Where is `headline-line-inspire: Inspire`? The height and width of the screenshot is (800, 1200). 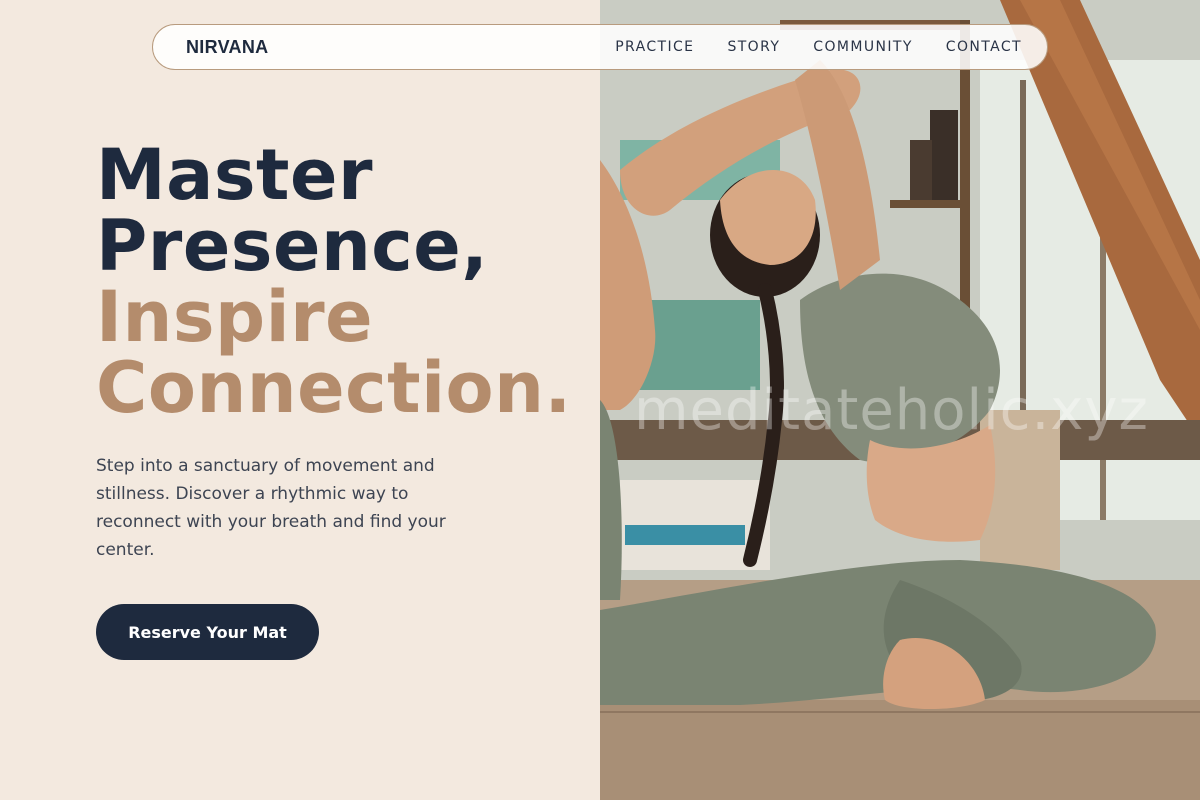
headline-line-inspire: Inspire is located at coordinates (235, 317).